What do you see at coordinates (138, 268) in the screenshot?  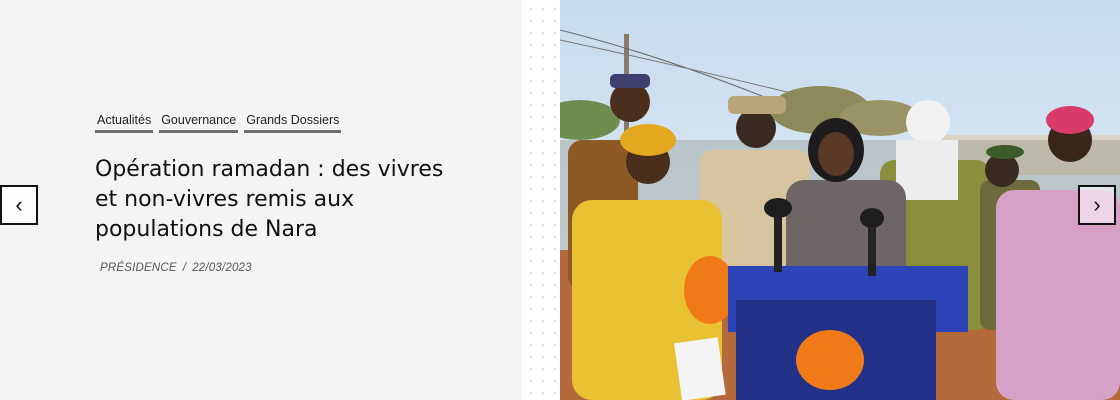 I see `article-author: PRÉSIDENCE` at bounding box center [138, 268].